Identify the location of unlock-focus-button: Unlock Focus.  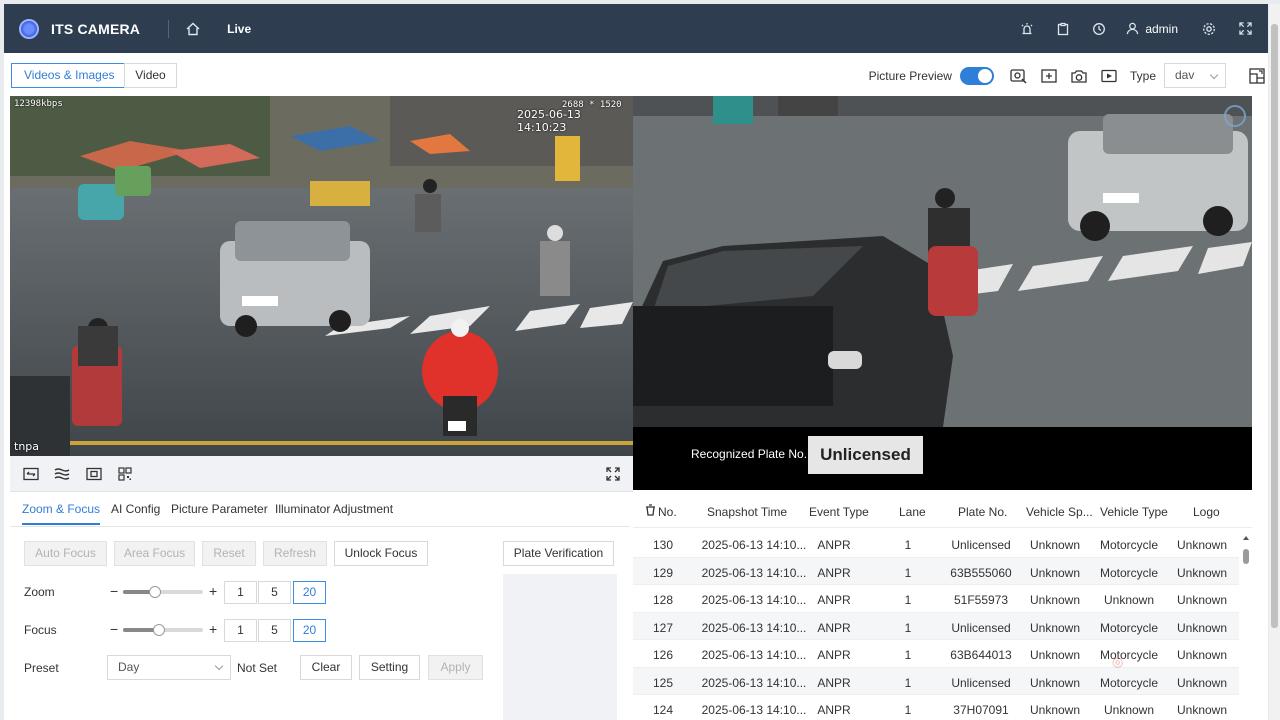
(381, 553).